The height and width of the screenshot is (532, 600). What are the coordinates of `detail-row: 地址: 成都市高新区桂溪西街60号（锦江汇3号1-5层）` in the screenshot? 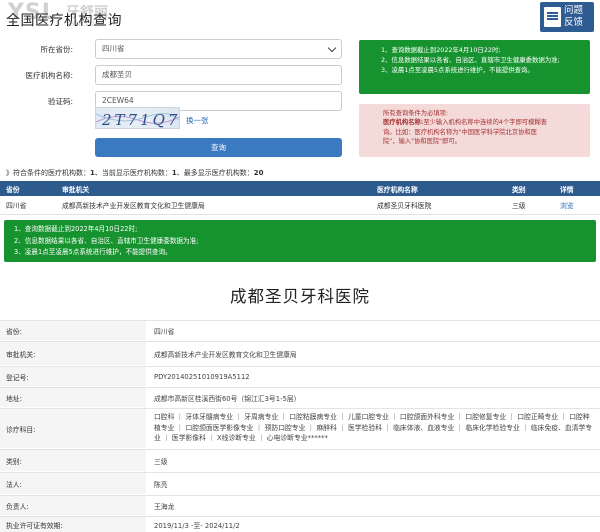 It's located at (300, 397).